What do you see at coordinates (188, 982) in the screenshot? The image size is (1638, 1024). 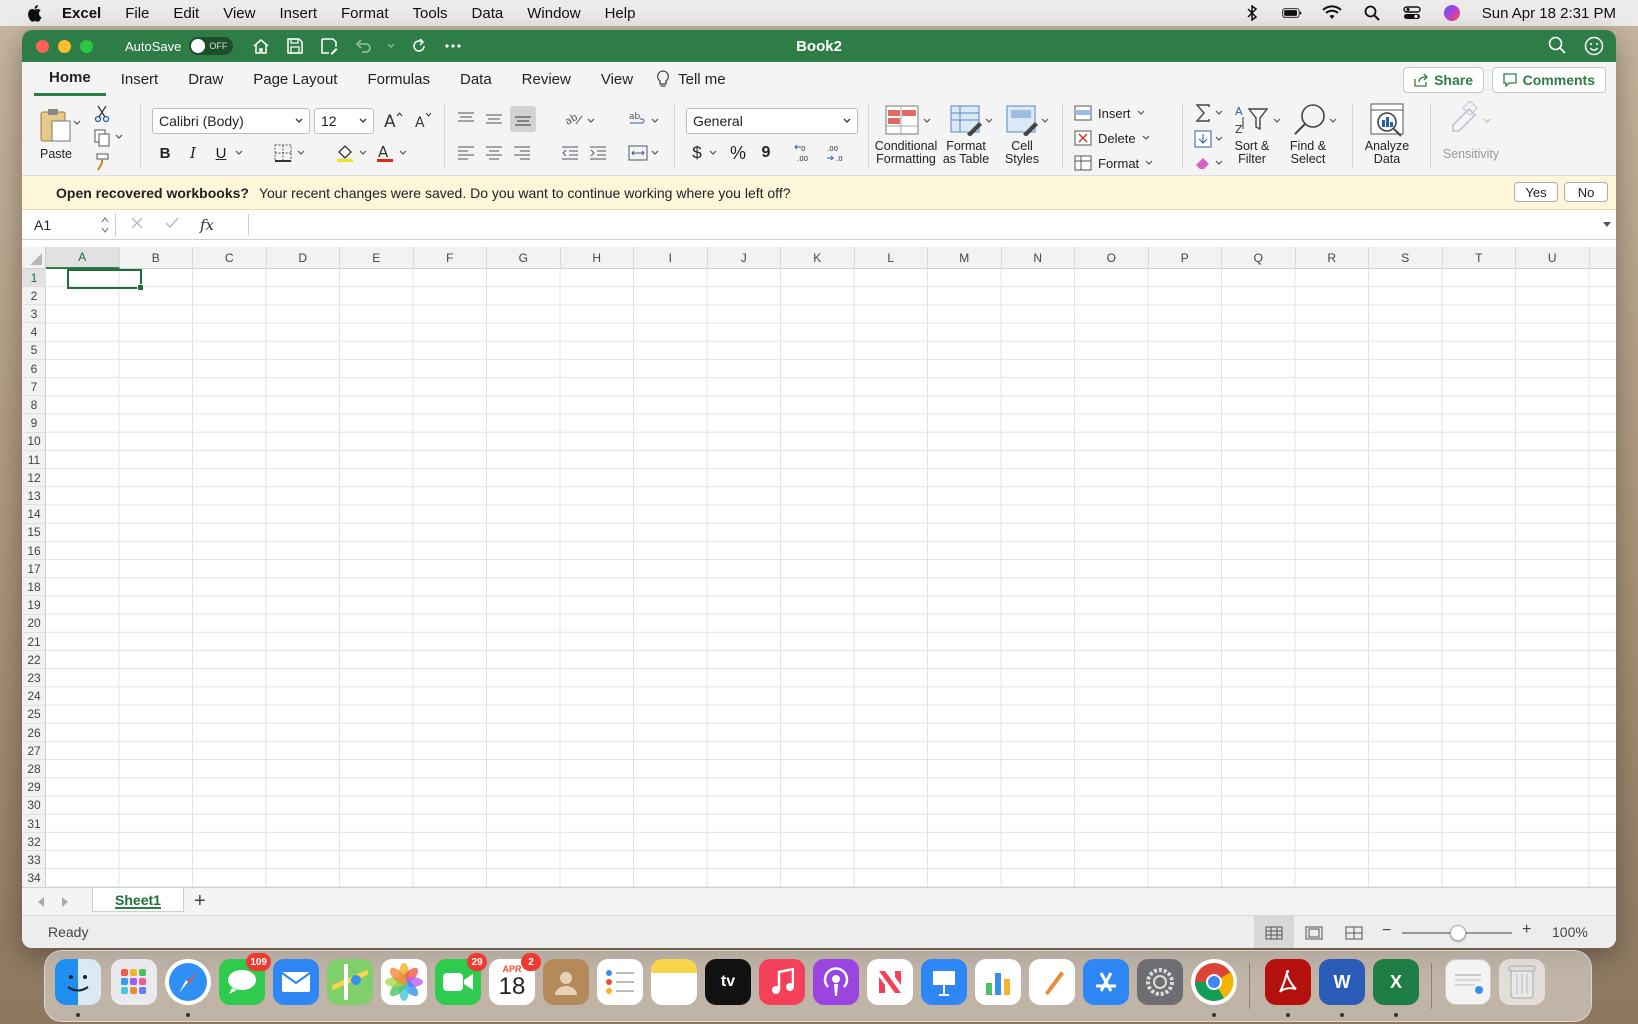 I see `safari-icon` at bounding box center [188, 982].